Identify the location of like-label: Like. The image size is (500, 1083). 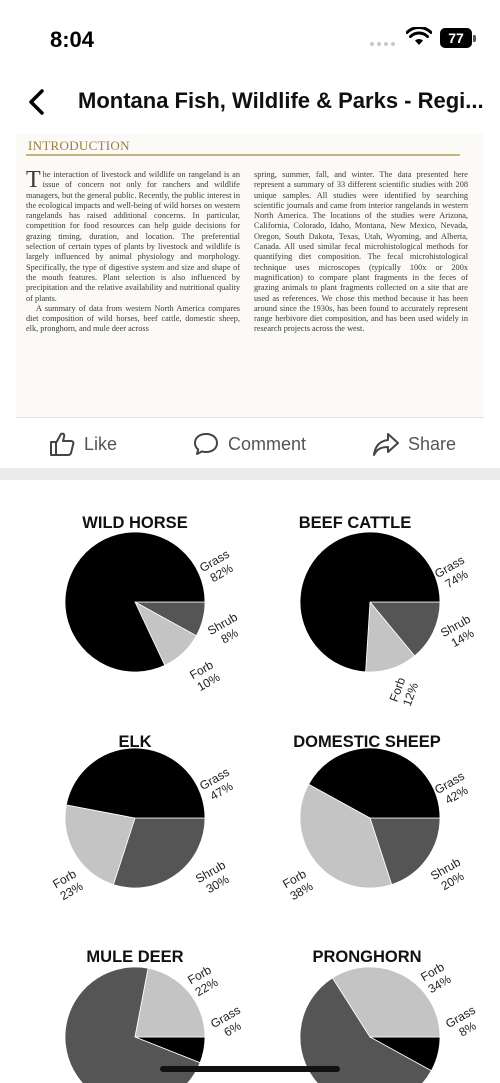
(101, 443).